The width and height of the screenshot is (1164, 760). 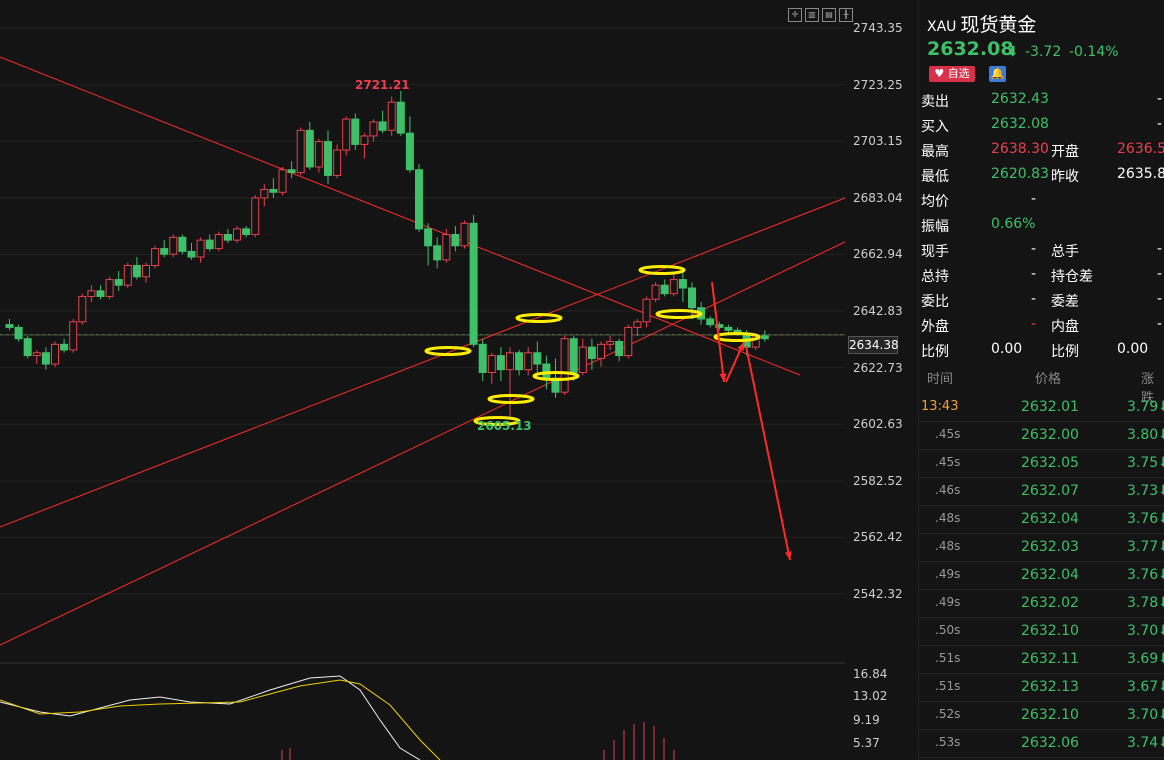 I want to click on tick-row: .45s 2632.05 3.75⬇, so click(x=1041, y=463).